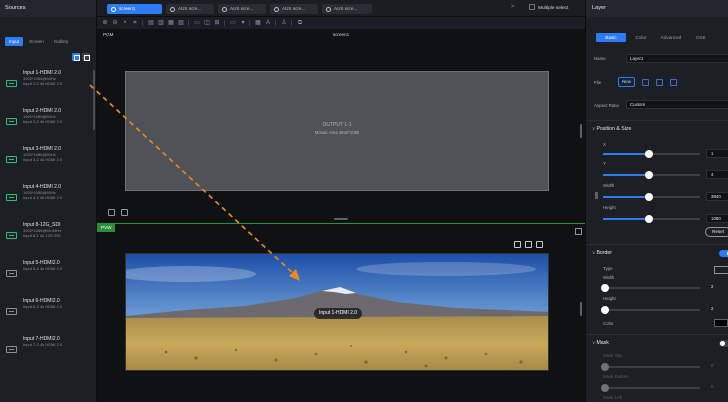 Image resolution: width=728 pixels, height=402 pixels. I want to click on align-top-icon: ▧, so click(181, 23).